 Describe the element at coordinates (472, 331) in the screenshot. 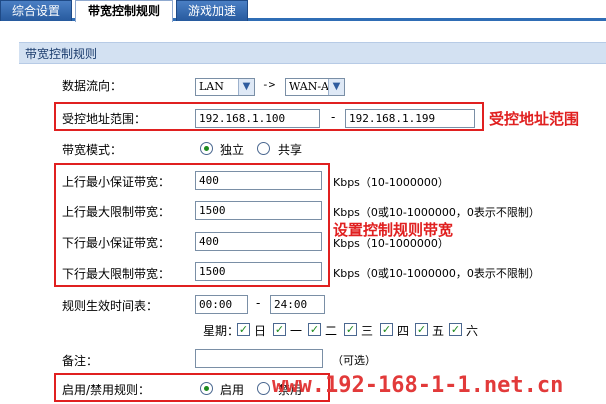

I see `day-sat-label: 六` at that location.